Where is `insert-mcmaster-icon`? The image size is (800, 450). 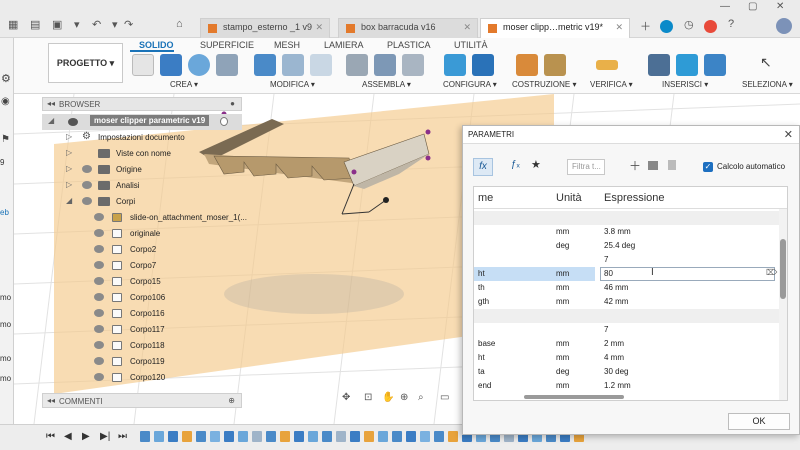
insert-mcmaster-icon is located at coordinates (687, 65).